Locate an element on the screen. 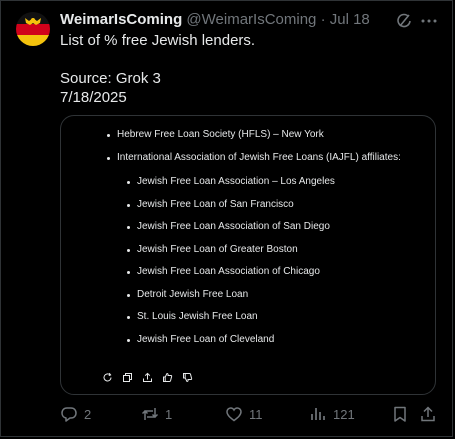 The width and height of the screenshot is (455, 439). sub-list-item: Jewish Free Loan of San Francisco is located at coordinates (215, 204).